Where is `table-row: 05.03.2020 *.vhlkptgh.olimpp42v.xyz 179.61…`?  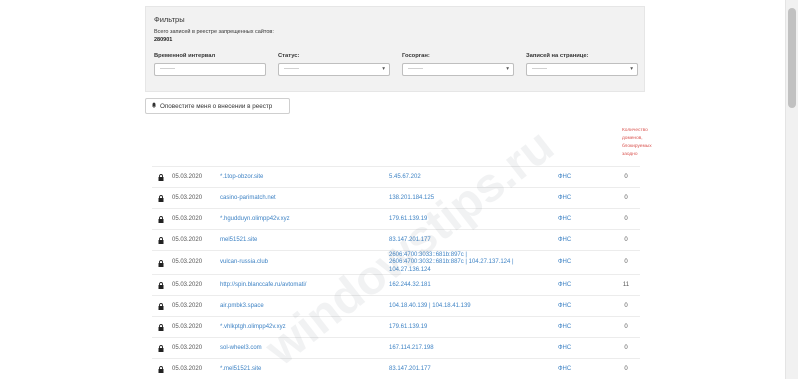 table-row: 05.03.2020 *.vhlkptgh.olimpp42v.xyz 179.61… is located at coordinates (396, 327).